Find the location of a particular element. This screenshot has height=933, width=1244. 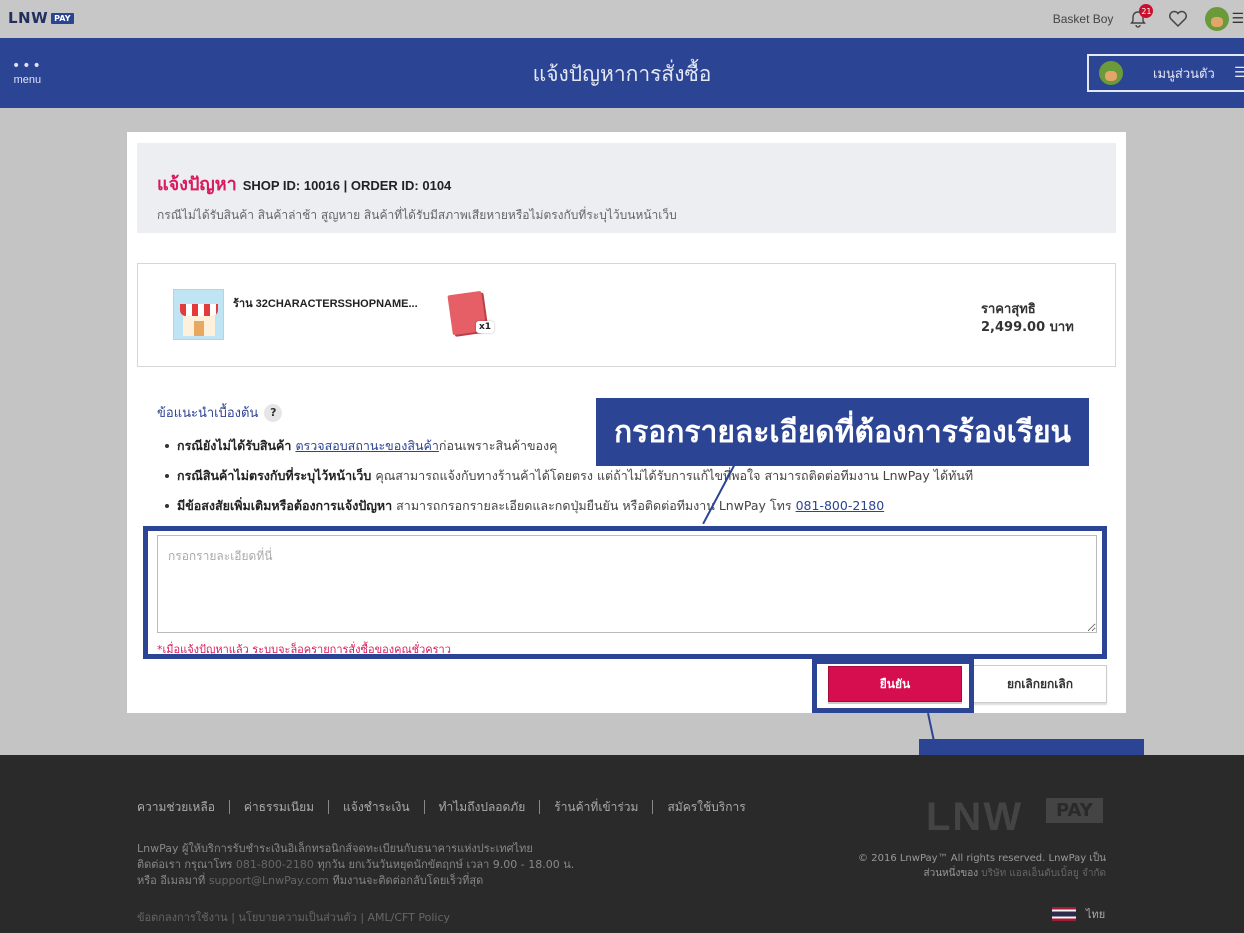

net-price-value: 2,499.00 บาท is located at coordinates (1027, 327).